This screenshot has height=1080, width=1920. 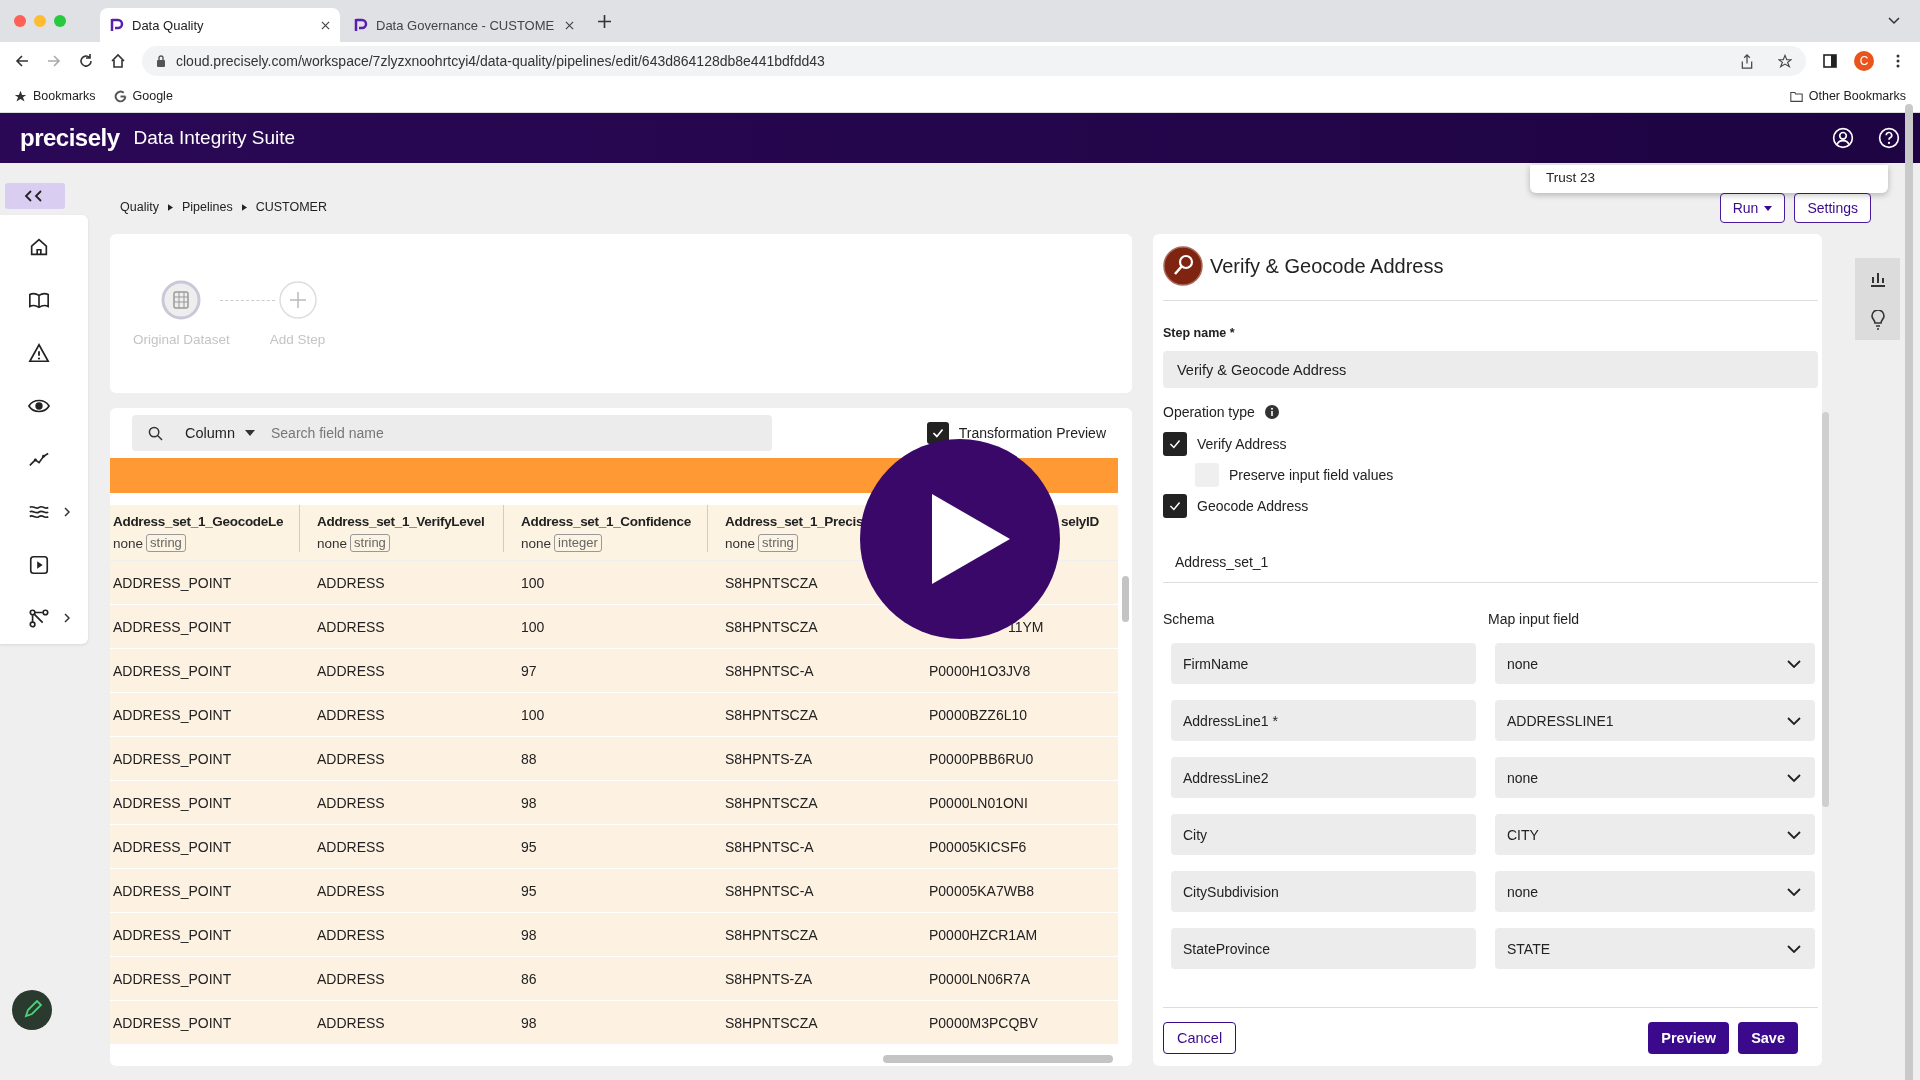 What do you see at coordinates (794, 521) in the screenshot?
I see `column-header: Address_set_1_Precis` at bounding box center [794, 521].